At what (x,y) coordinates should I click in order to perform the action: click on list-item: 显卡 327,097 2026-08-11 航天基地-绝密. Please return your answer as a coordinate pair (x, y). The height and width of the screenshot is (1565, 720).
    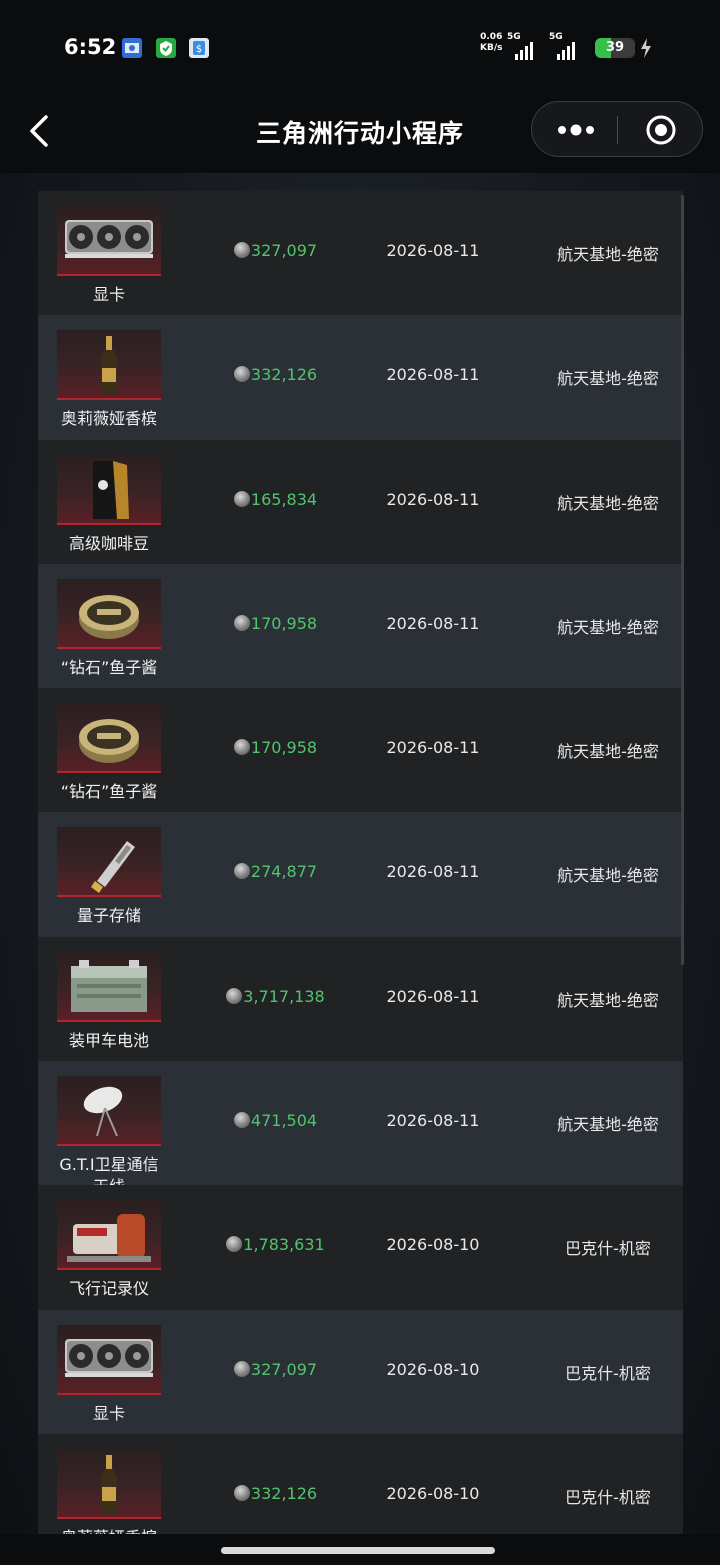
    Looking at the image, I should click on (360, 253).